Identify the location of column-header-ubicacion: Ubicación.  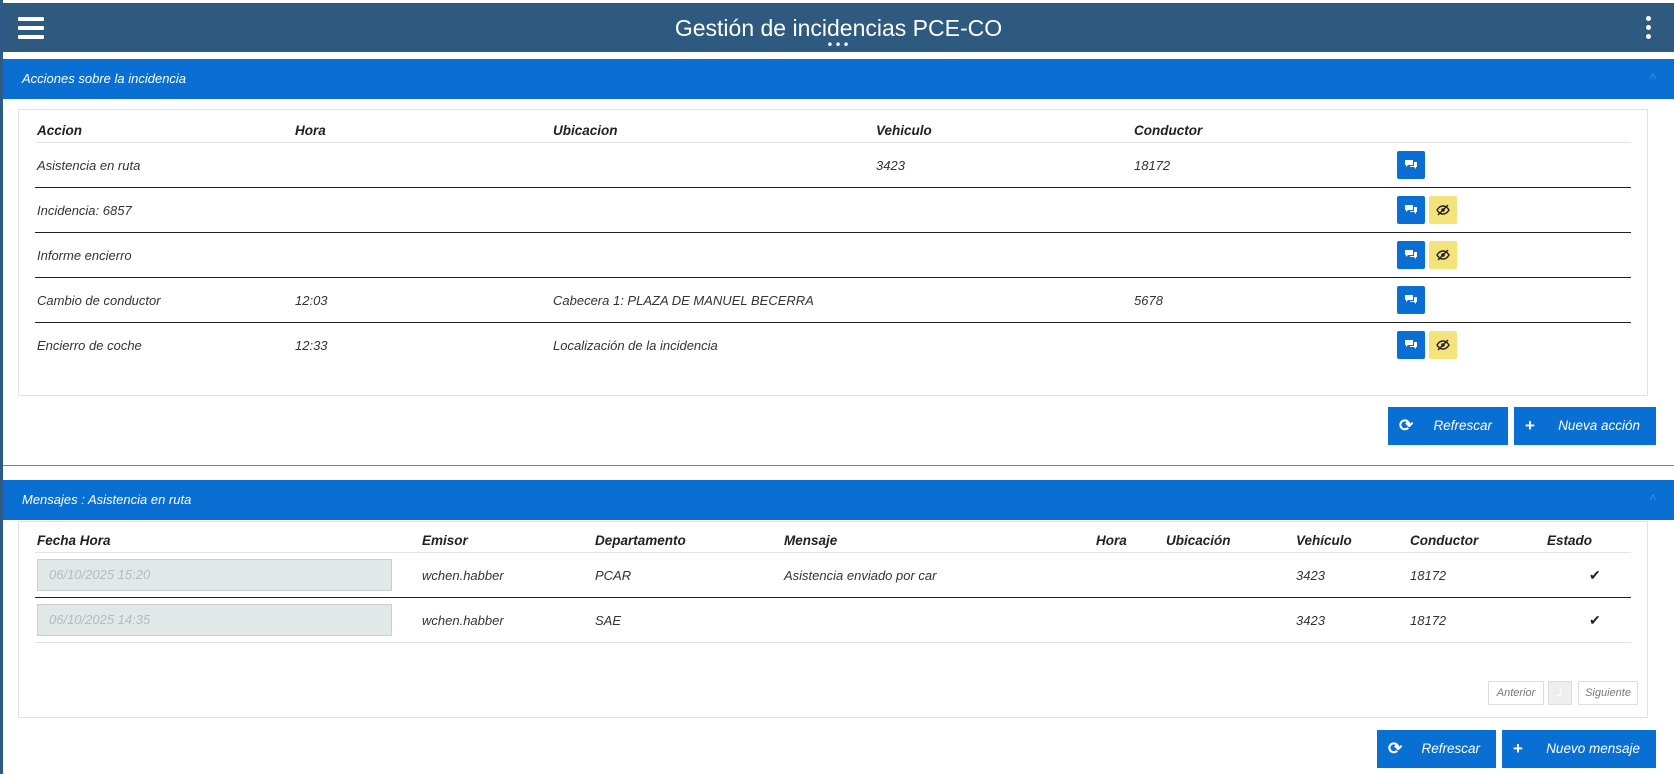
(1229, 537).